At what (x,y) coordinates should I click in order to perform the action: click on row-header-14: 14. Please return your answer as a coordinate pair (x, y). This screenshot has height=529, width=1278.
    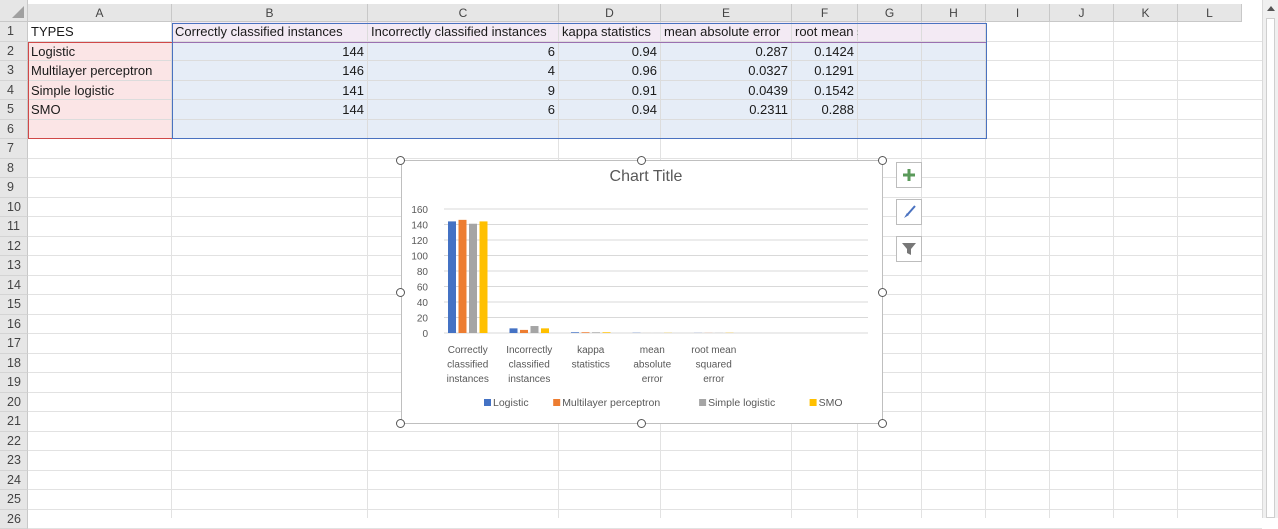
    Looking at the image, I should click on (14, 286).